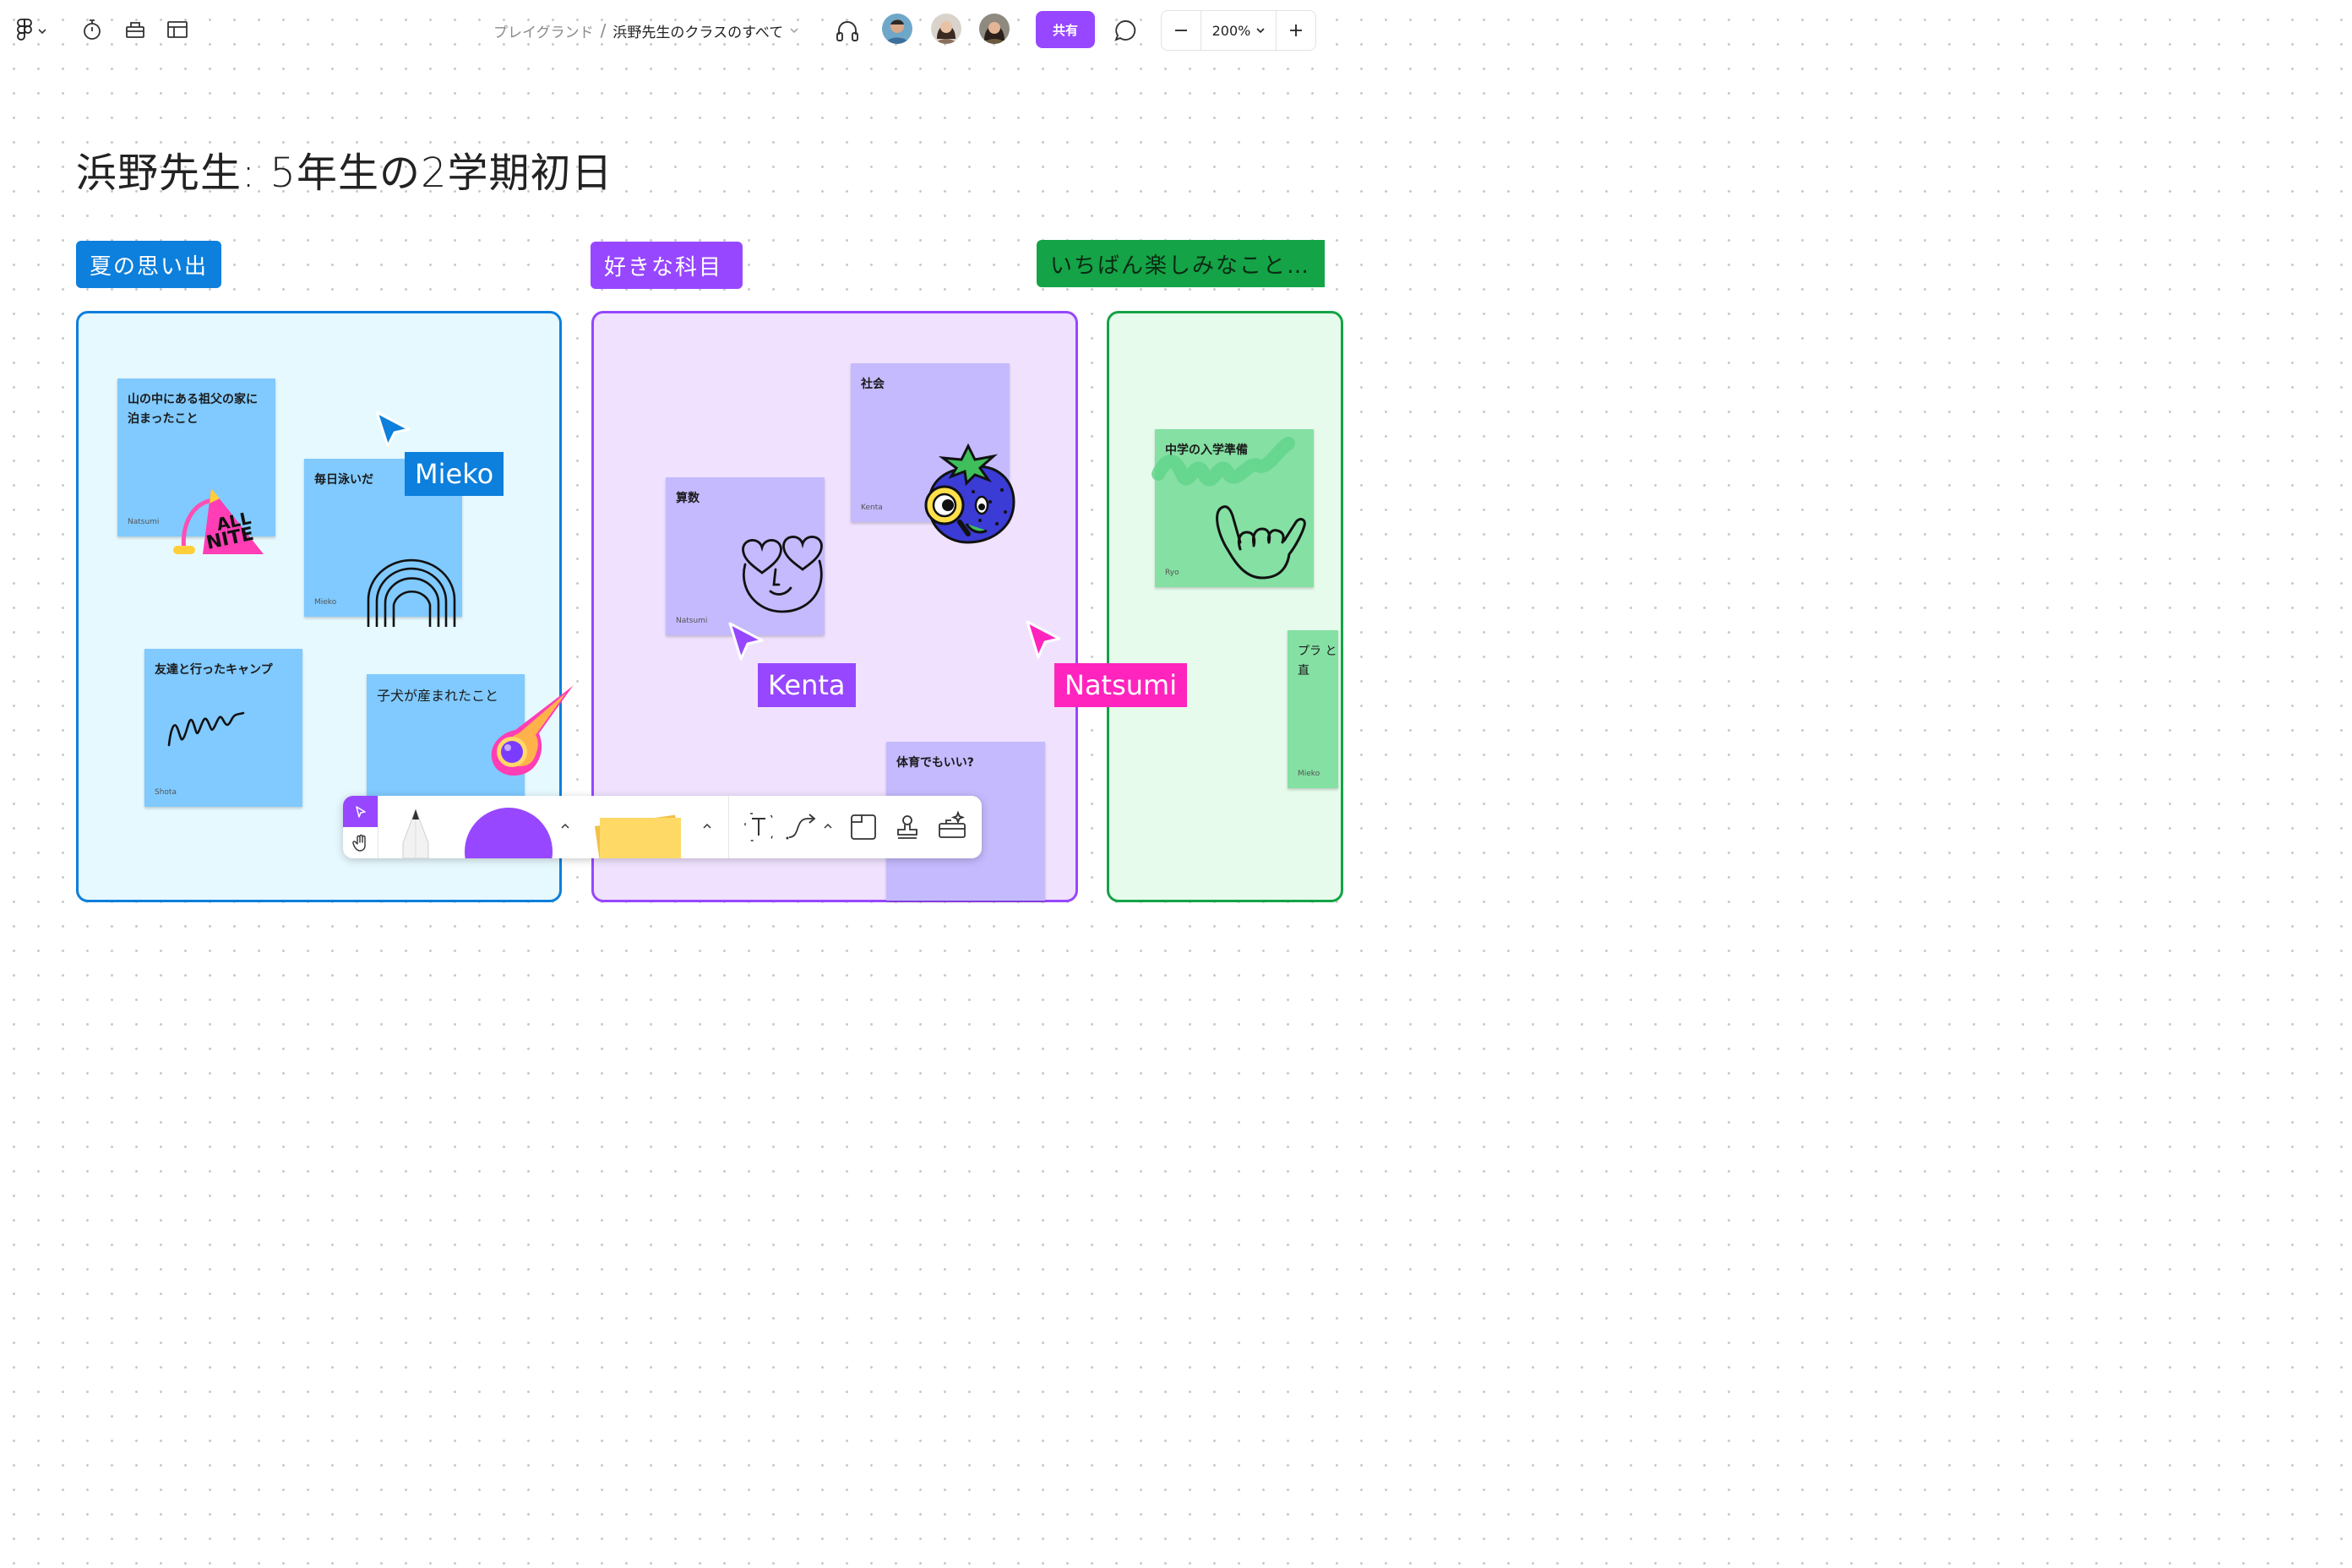  I want to click on breadcrumb-parent: プレイグランド, so click(543, 30).